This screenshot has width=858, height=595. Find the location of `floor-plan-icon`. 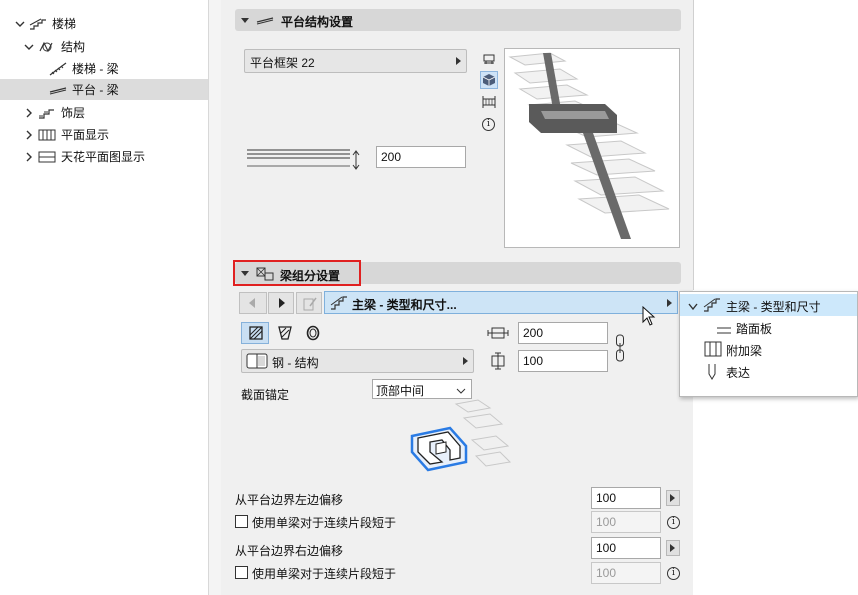

floor-plan-icon is located at coordinates (47, 135).